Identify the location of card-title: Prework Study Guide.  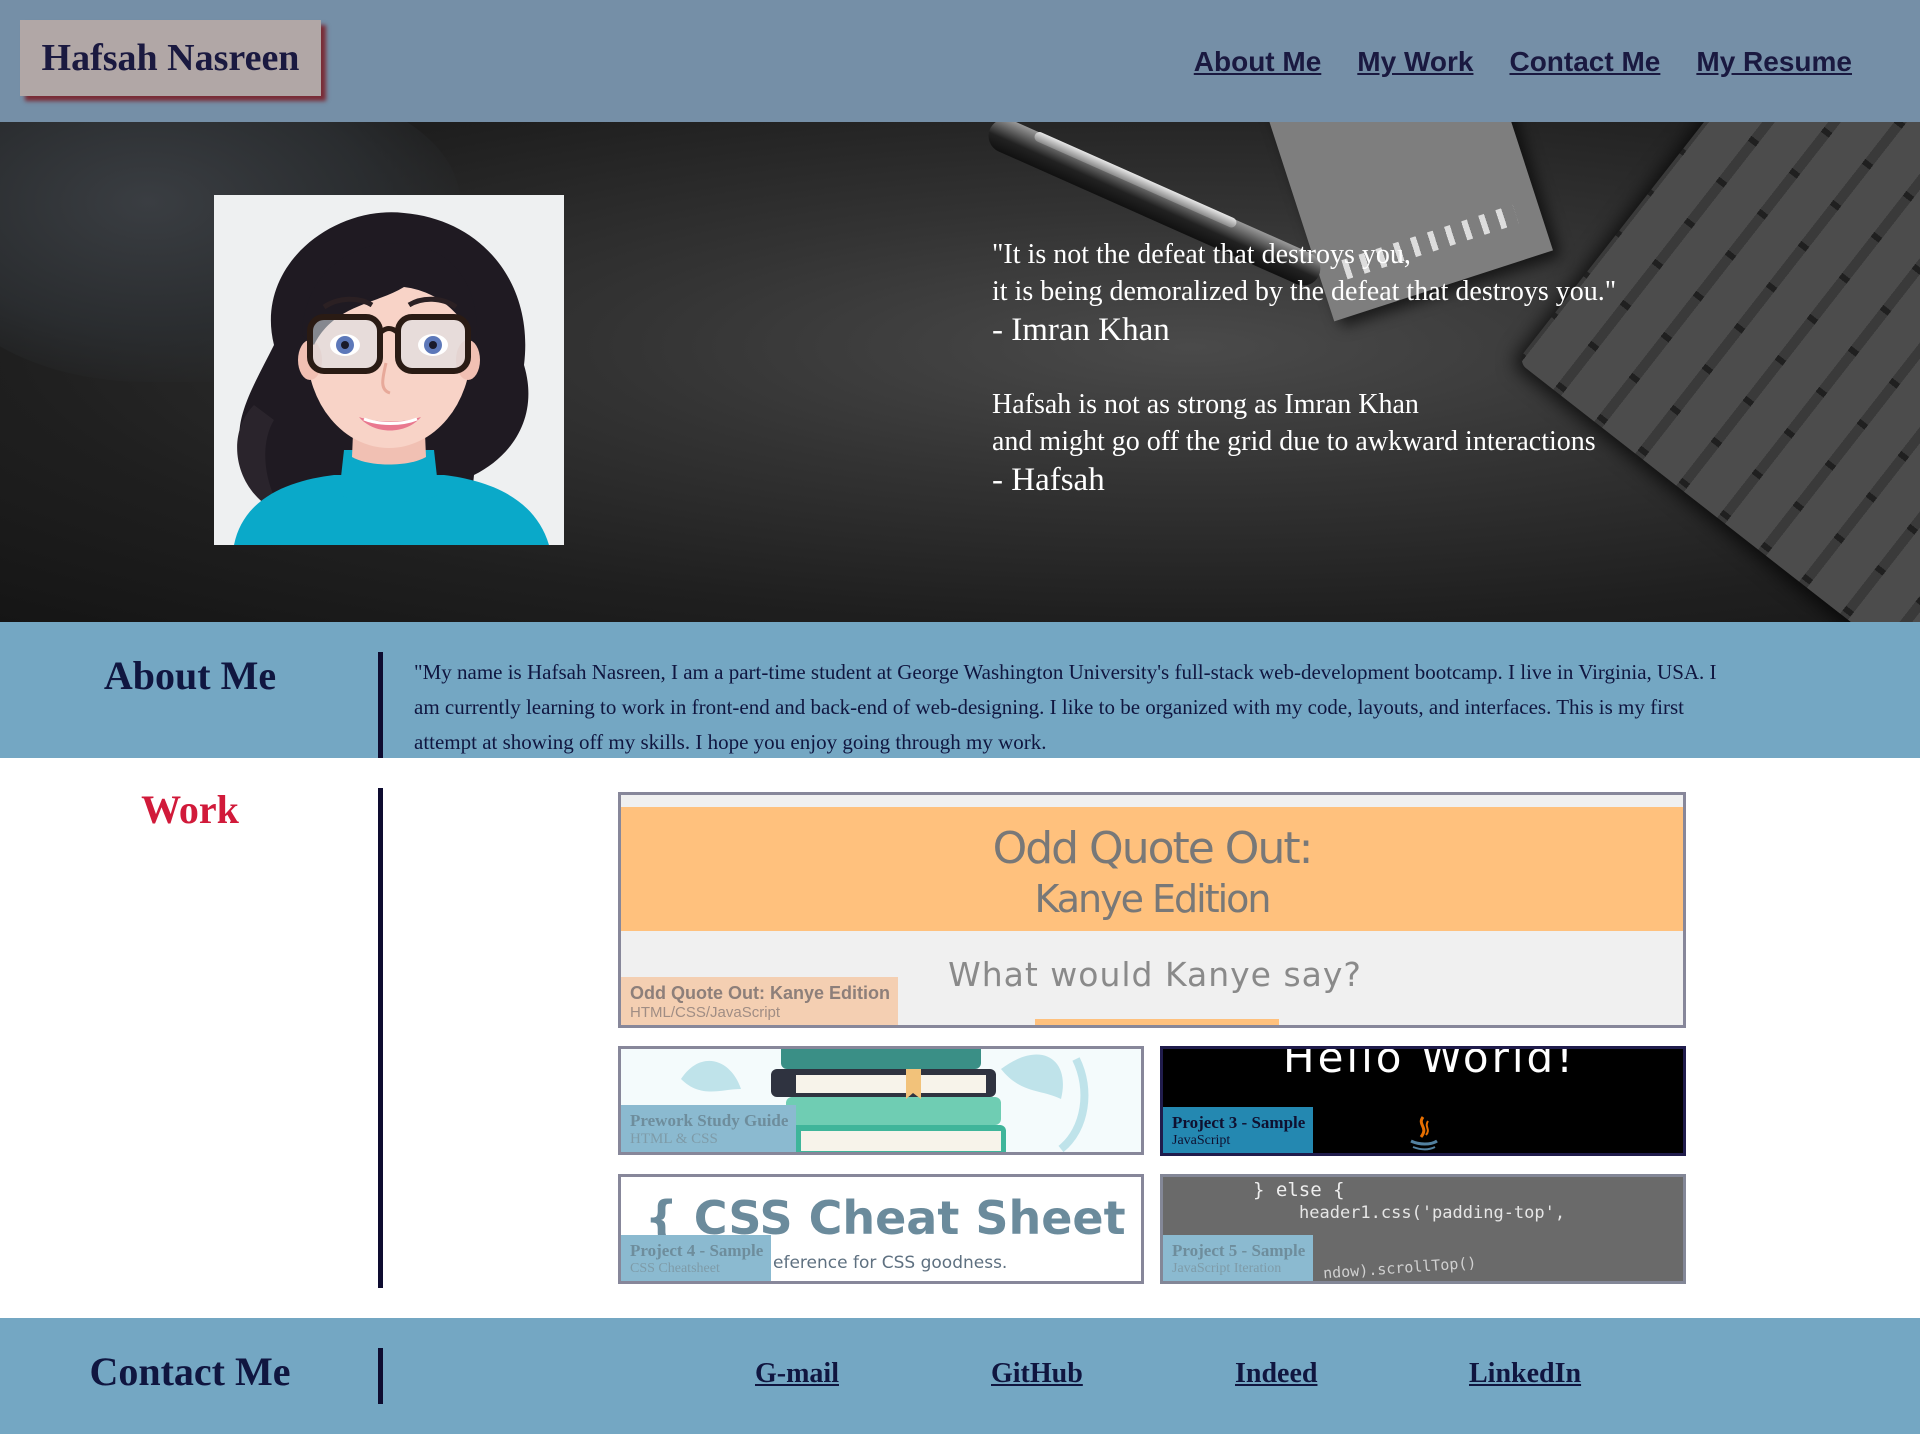
(709, 1120).